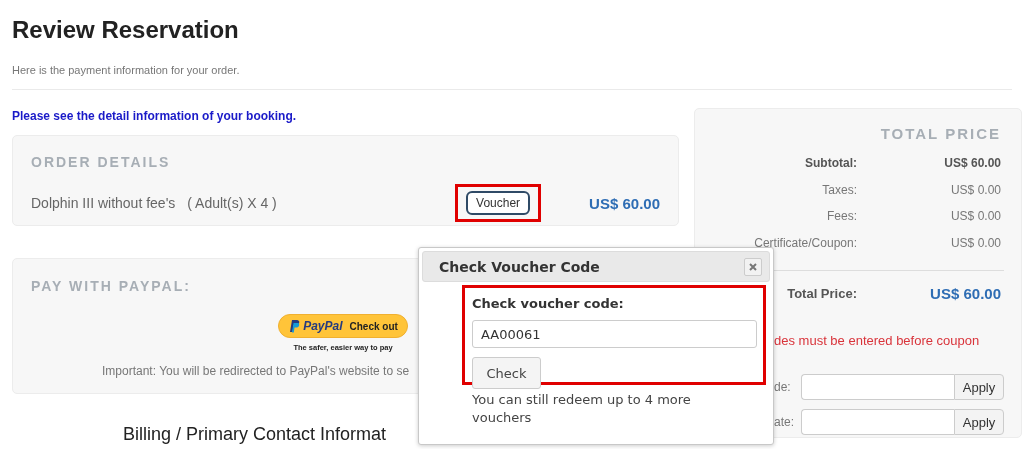 This screenshot has width=1024, height=449. What do you see at coordinates (614, 334) in the screenshot?
I see `voucher-code-field: AA00061` at bounding box center [614, 334].